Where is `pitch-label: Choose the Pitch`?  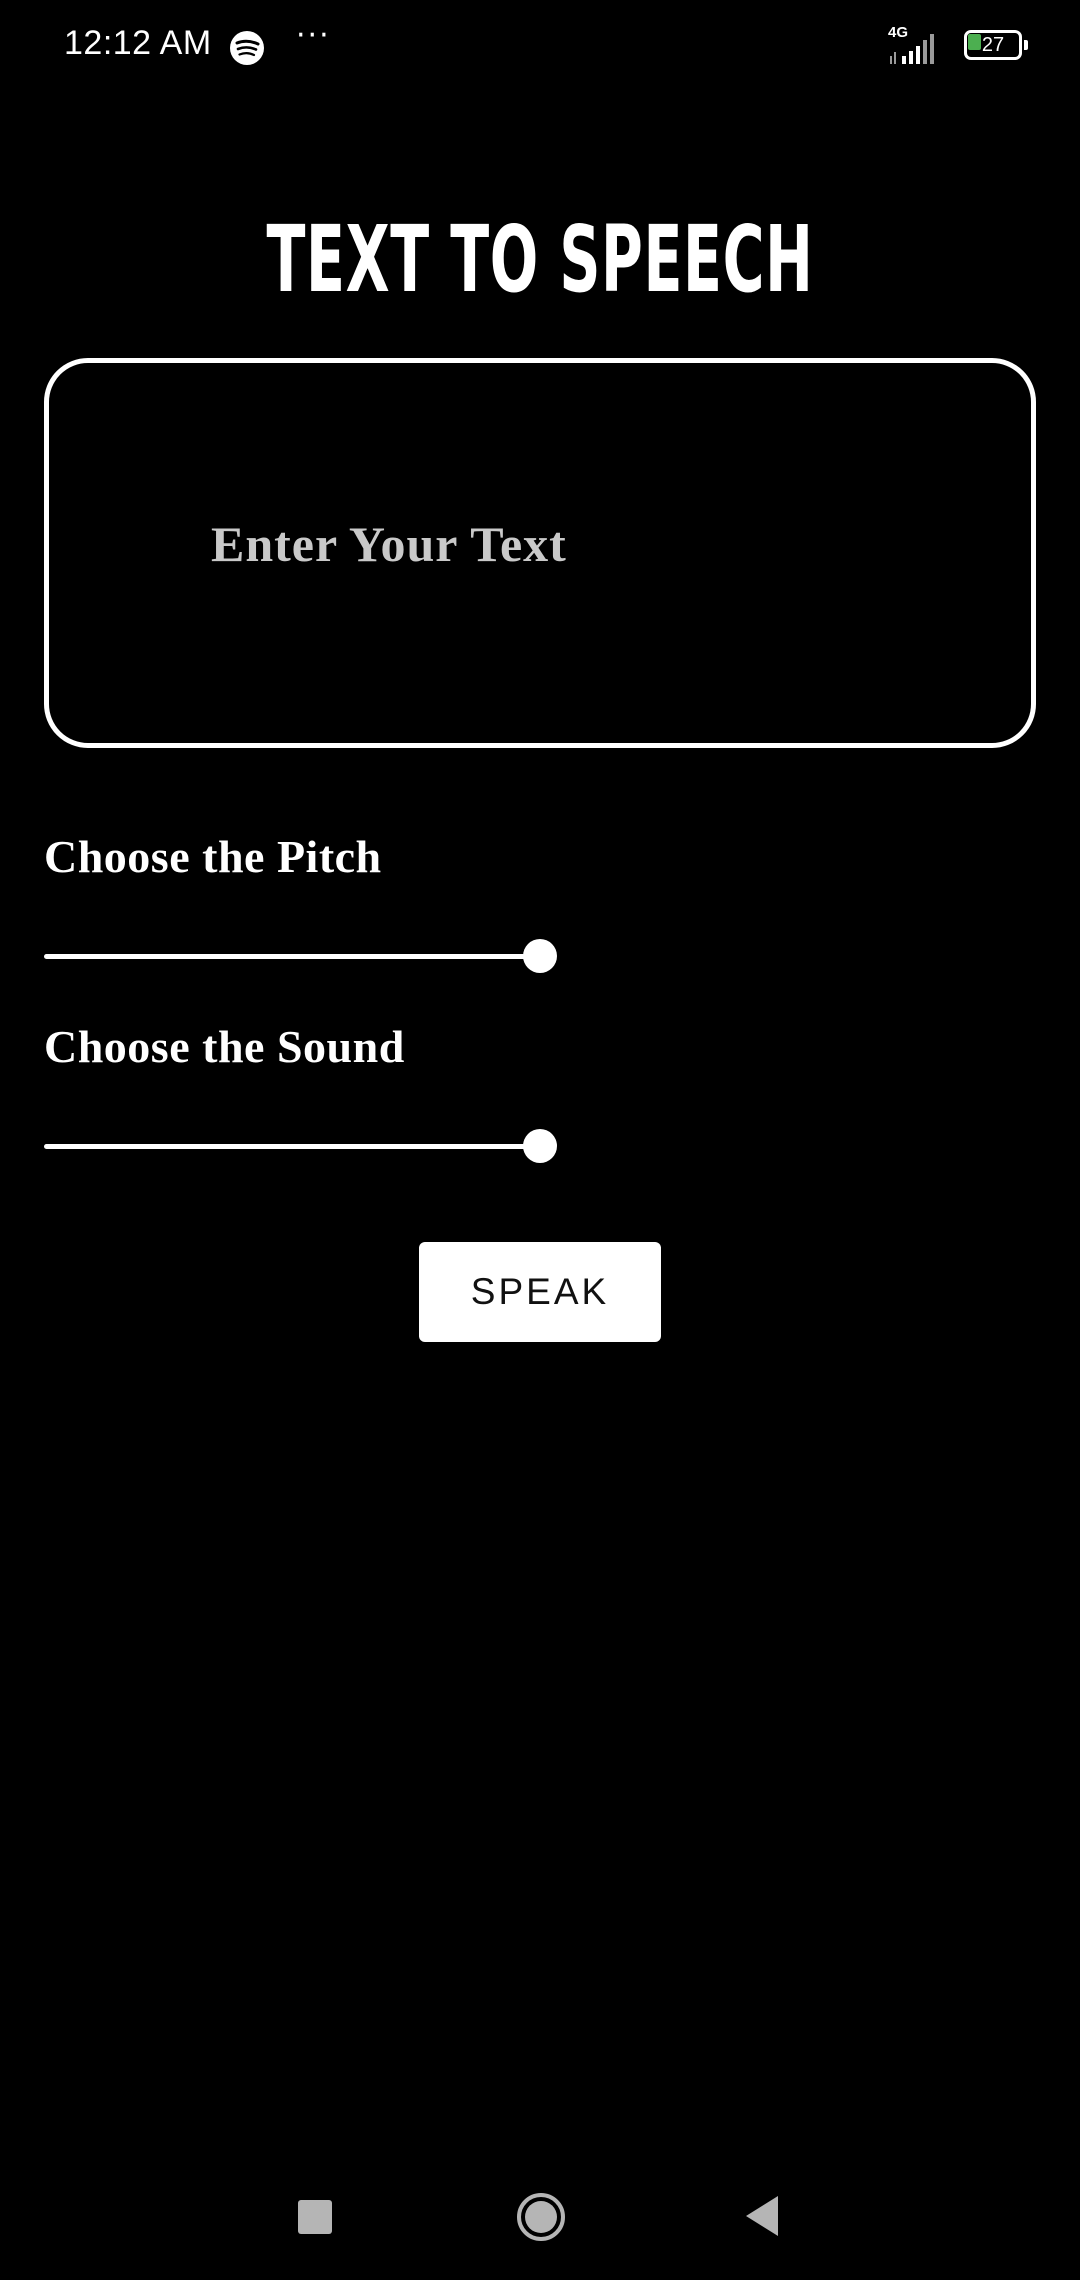 pitch-label: Choose the Pitch is located at coordinates (213, 856).